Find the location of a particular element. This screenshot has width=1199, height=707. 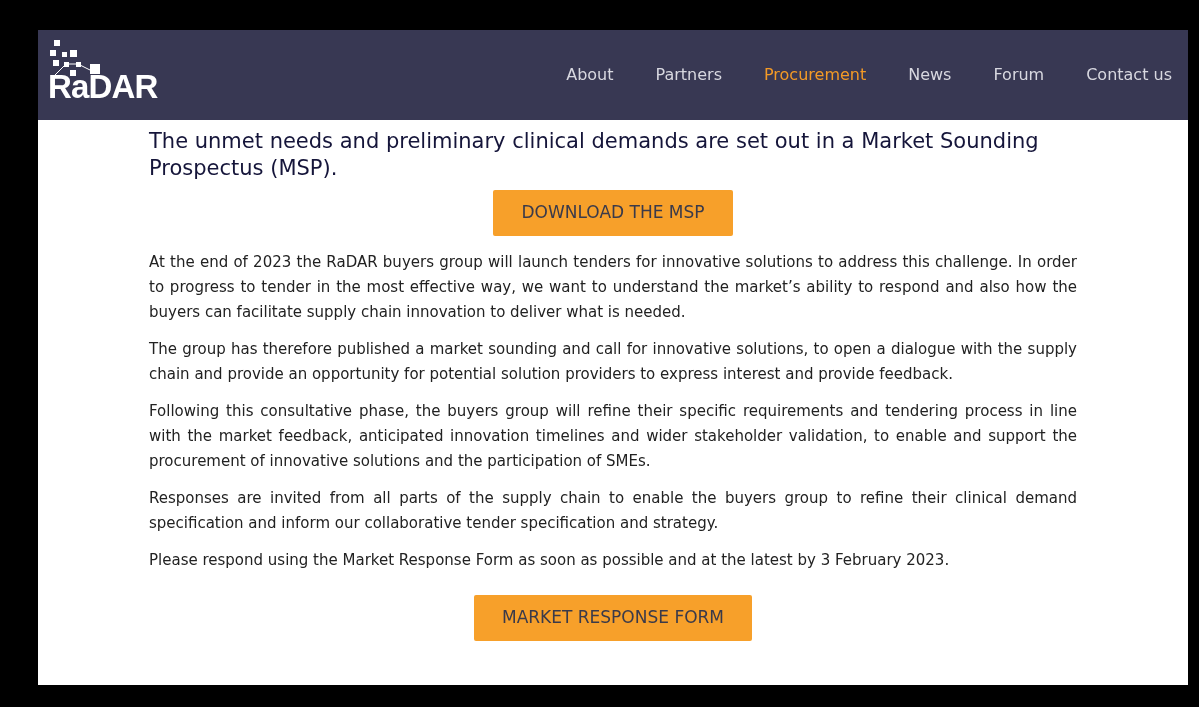

response-form-button: MARKET RESPONSE FORM is located at coordinates (613, 618).